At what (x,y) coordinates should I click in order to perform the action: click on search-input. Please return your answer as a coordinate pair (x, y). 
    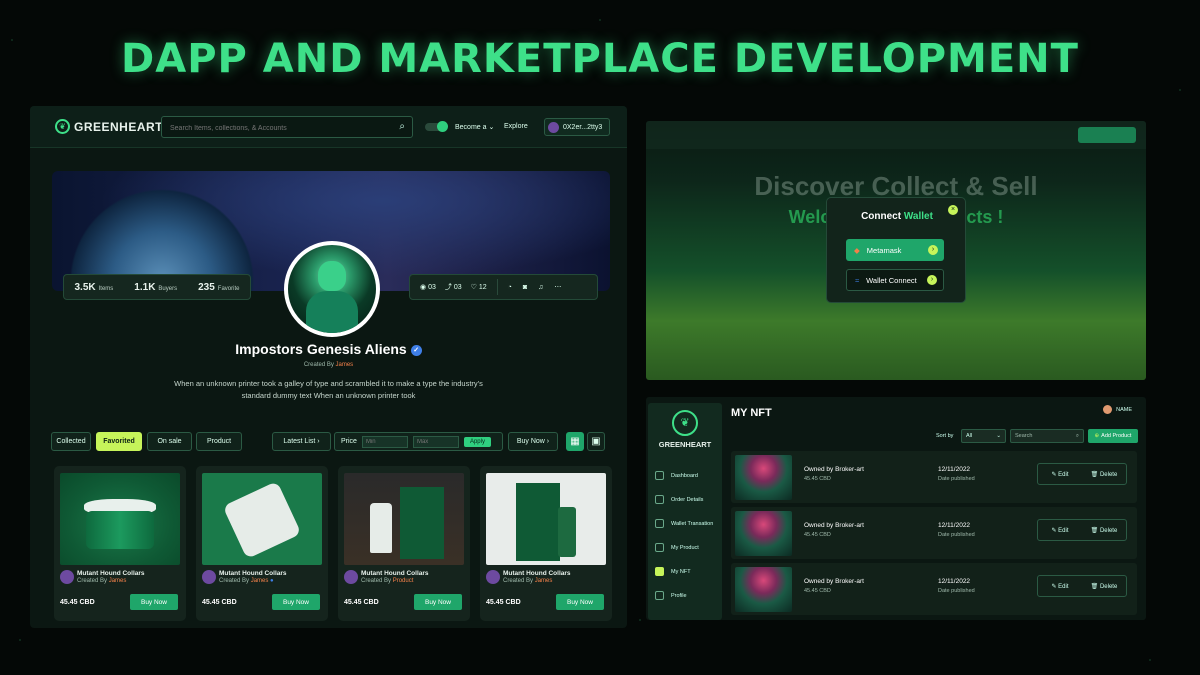
    Looking at the image, I should click on (272, 128).